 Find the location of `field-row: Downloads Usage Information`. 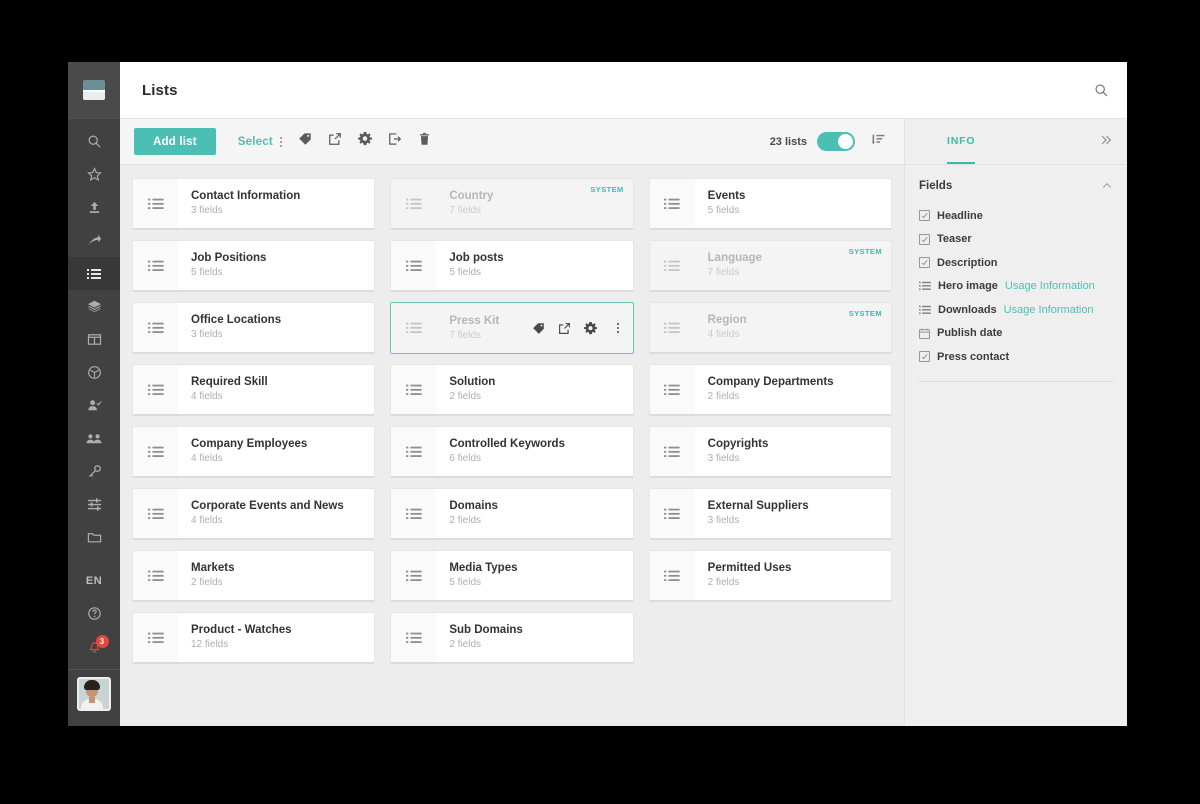

field-row: Downloads Usage Information is located at coordinates (1016, 310).